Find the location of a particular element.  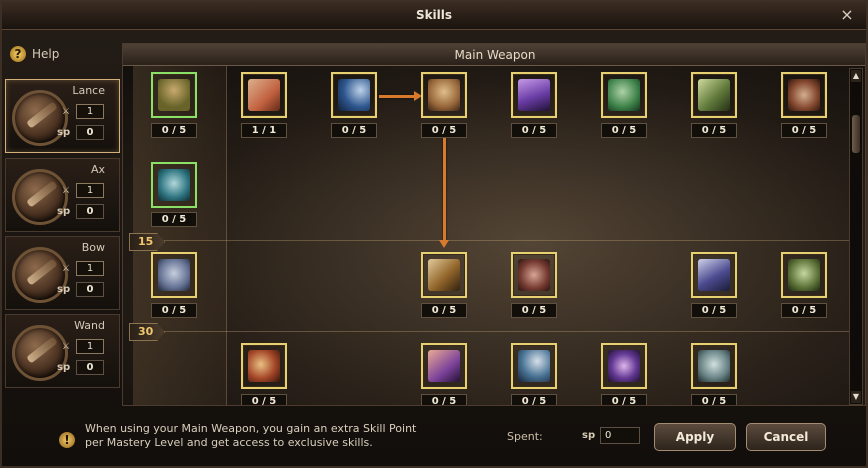

spear-burst-icon is located at coordinates (354, 95).